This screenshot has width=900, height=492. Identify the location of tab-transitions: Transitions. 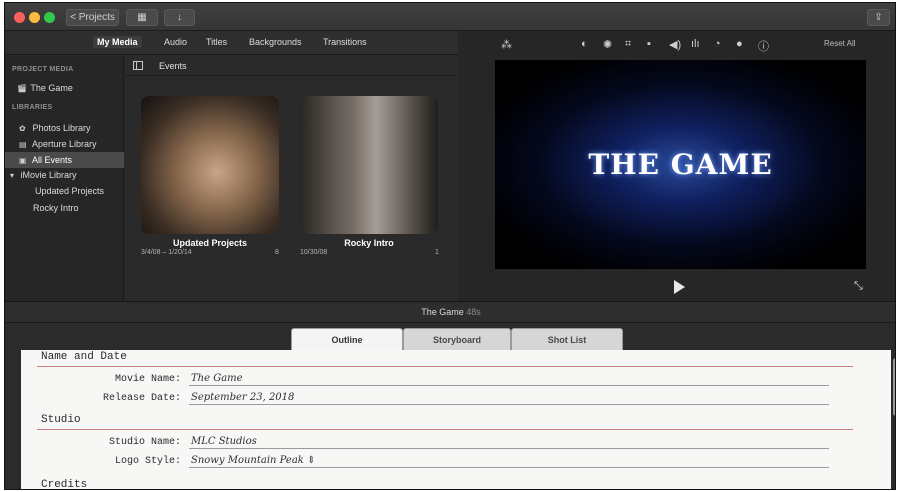
(345, 42).